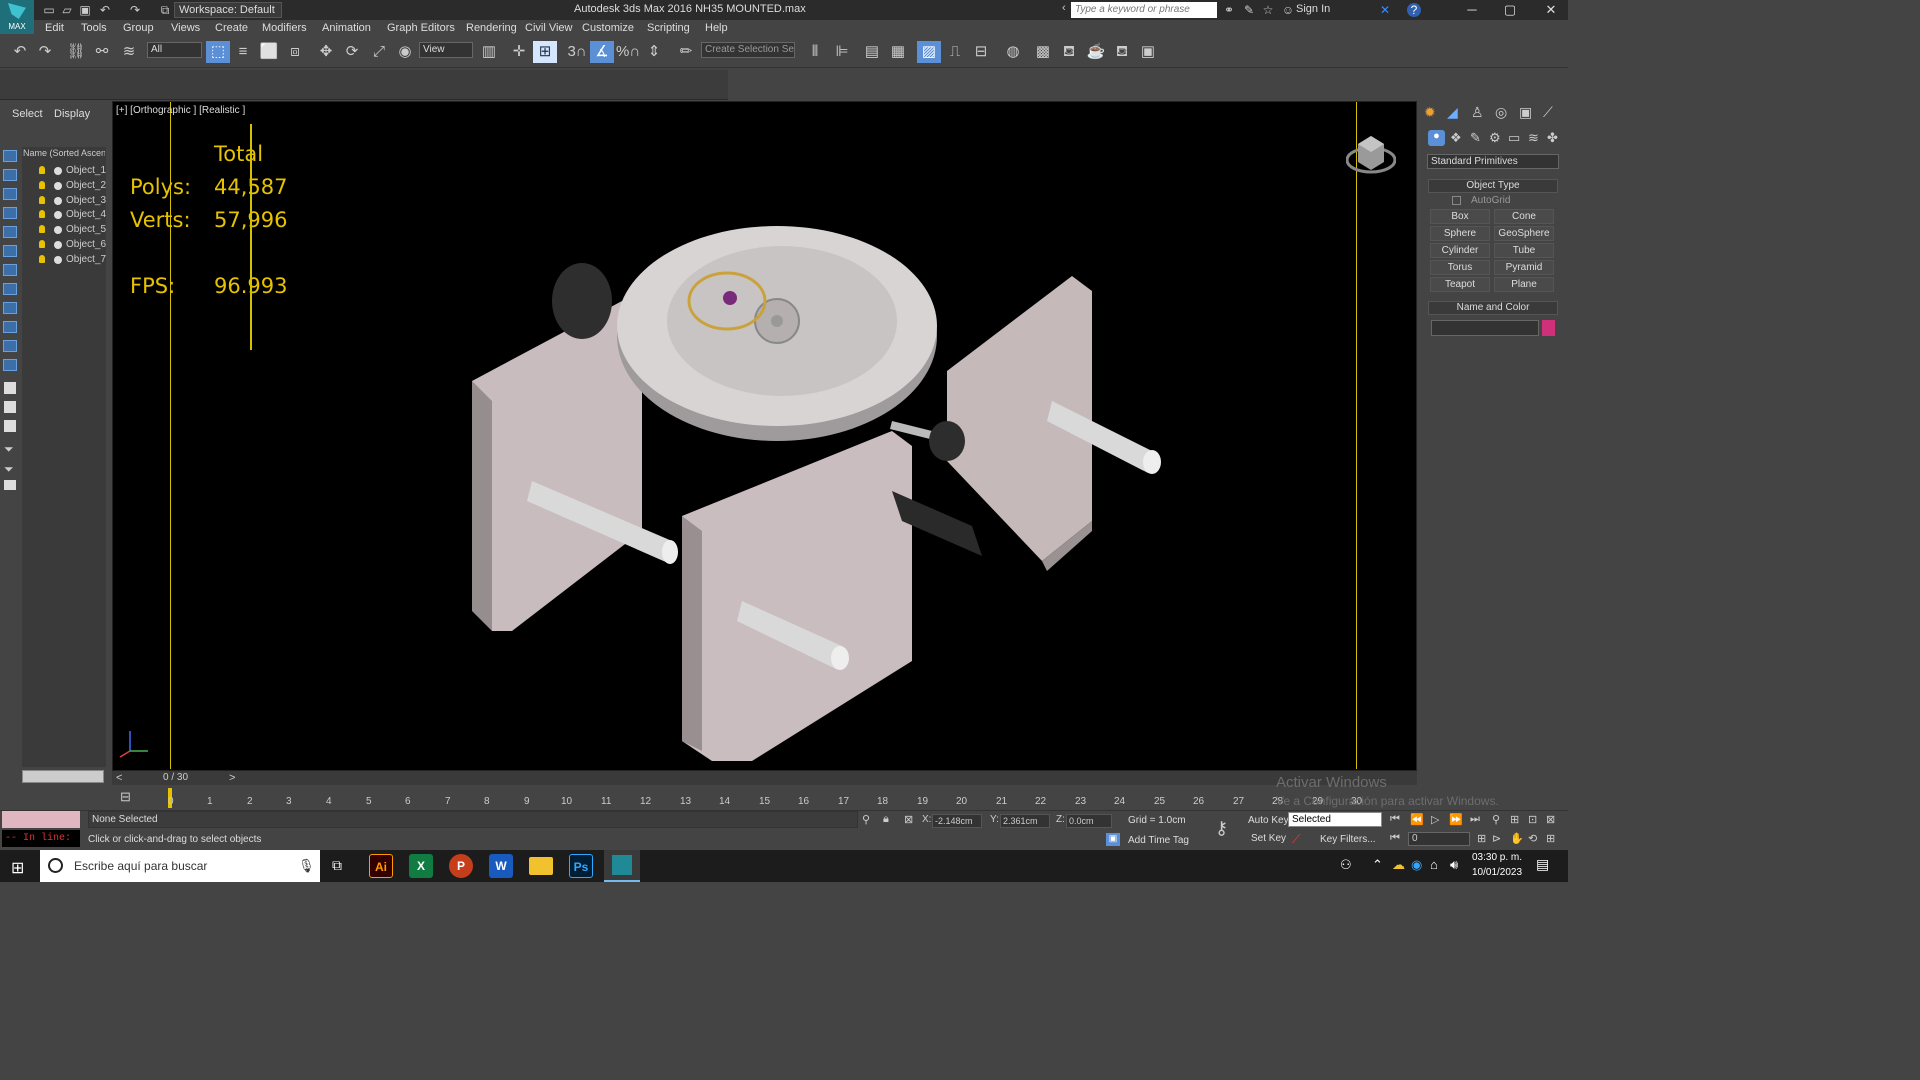 The width and height of the screenshot is (1920, 1080). What do you see at coordinates (10, 365) in the screenshot?
I see `display-hidden-icon` at bounding box center [10, 365].